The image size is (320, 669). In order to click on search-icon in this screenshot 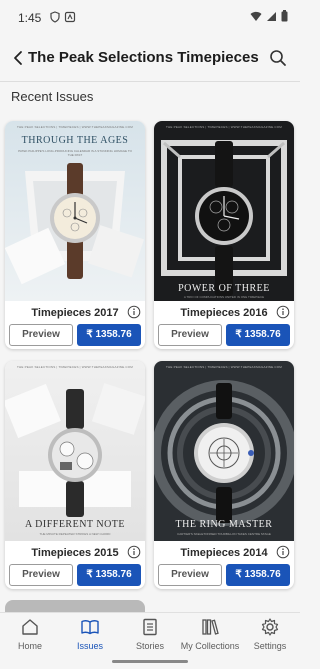, I will do `click(278, 58)`.